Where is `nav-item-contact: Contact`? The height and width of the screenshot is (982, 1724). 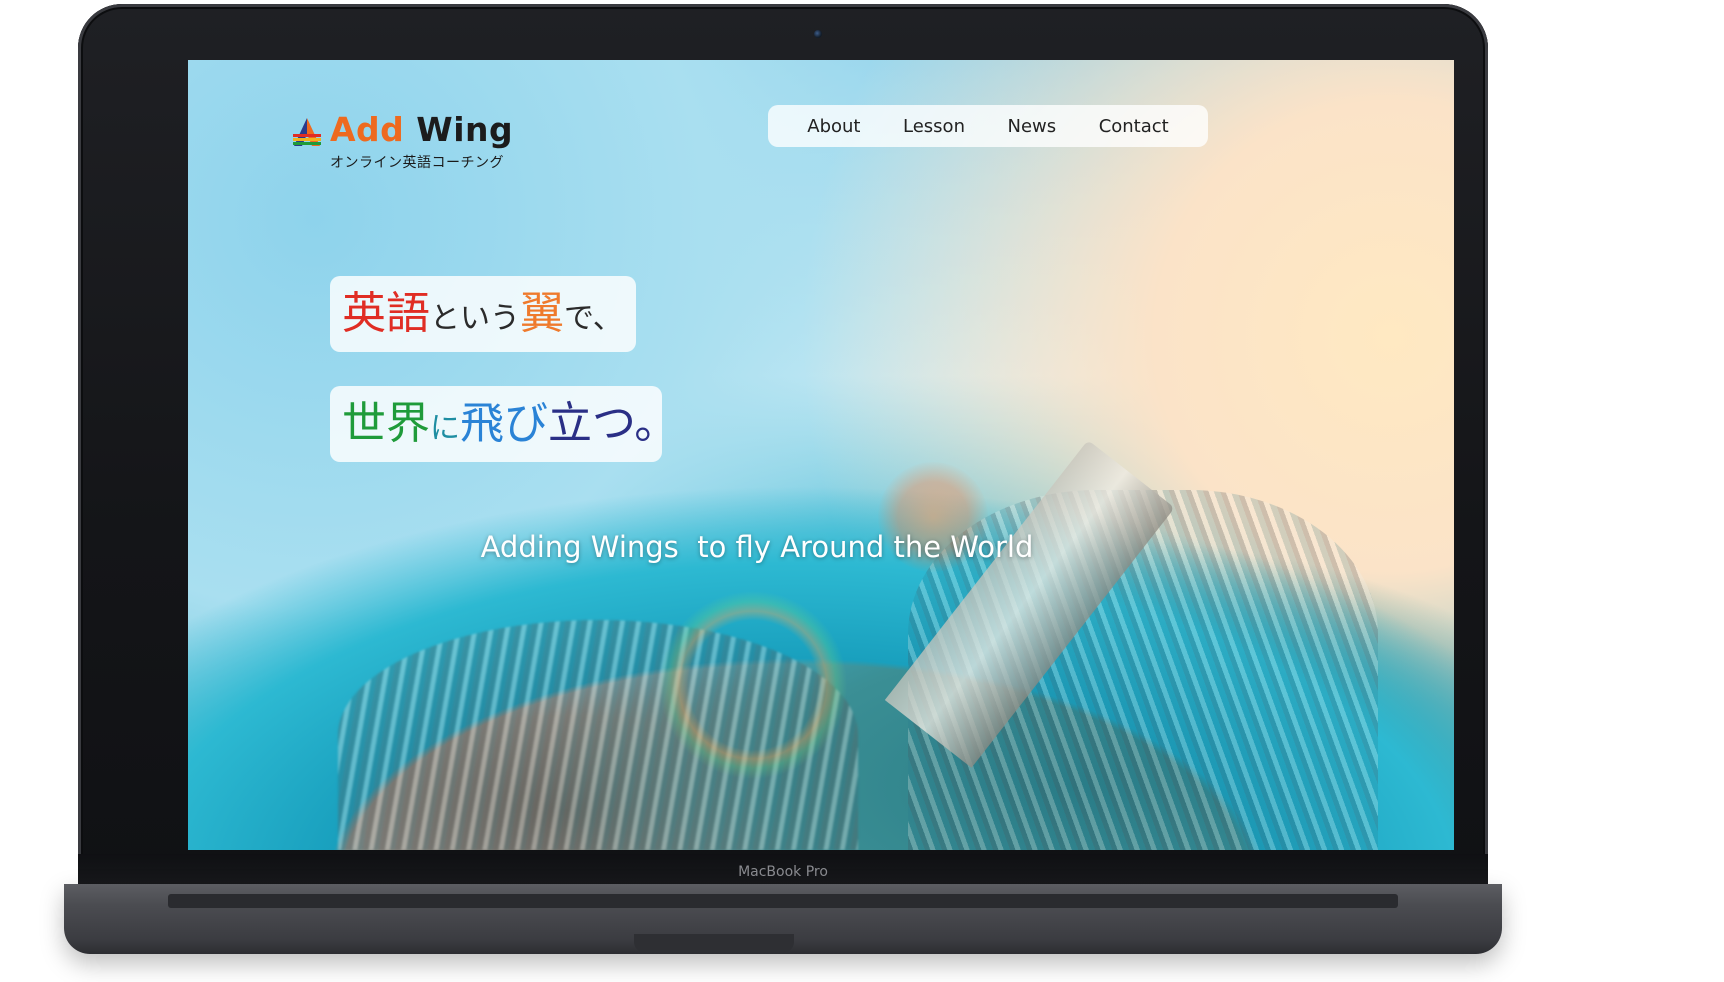
nav-item-contact: Contact is located at coordinates (1134, 126).